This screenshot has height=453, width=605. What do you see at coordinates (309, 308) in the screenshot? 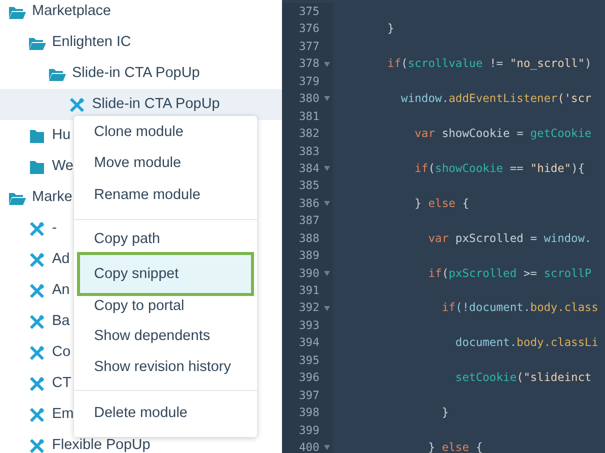
I see `line-number: 392` at bounding box center [309, 308].